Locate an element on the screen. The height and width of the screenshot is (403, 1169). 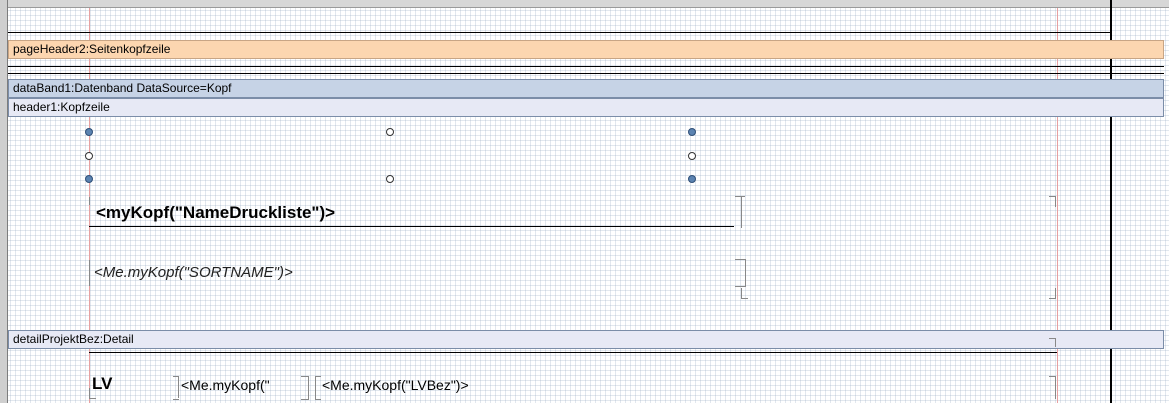
band-data: dataBand1:Datenband DataSource=Kopf is located at coordinates (586, 88).